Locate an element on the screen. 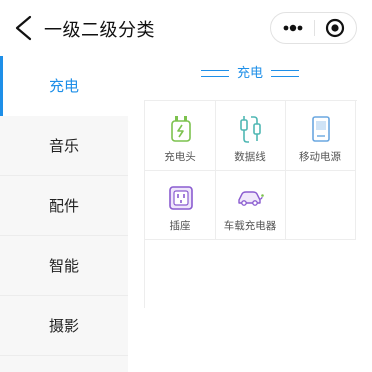 The width and height of the screenshot is (372, 372). car-charger-icon is located at coordinates (251, 198).